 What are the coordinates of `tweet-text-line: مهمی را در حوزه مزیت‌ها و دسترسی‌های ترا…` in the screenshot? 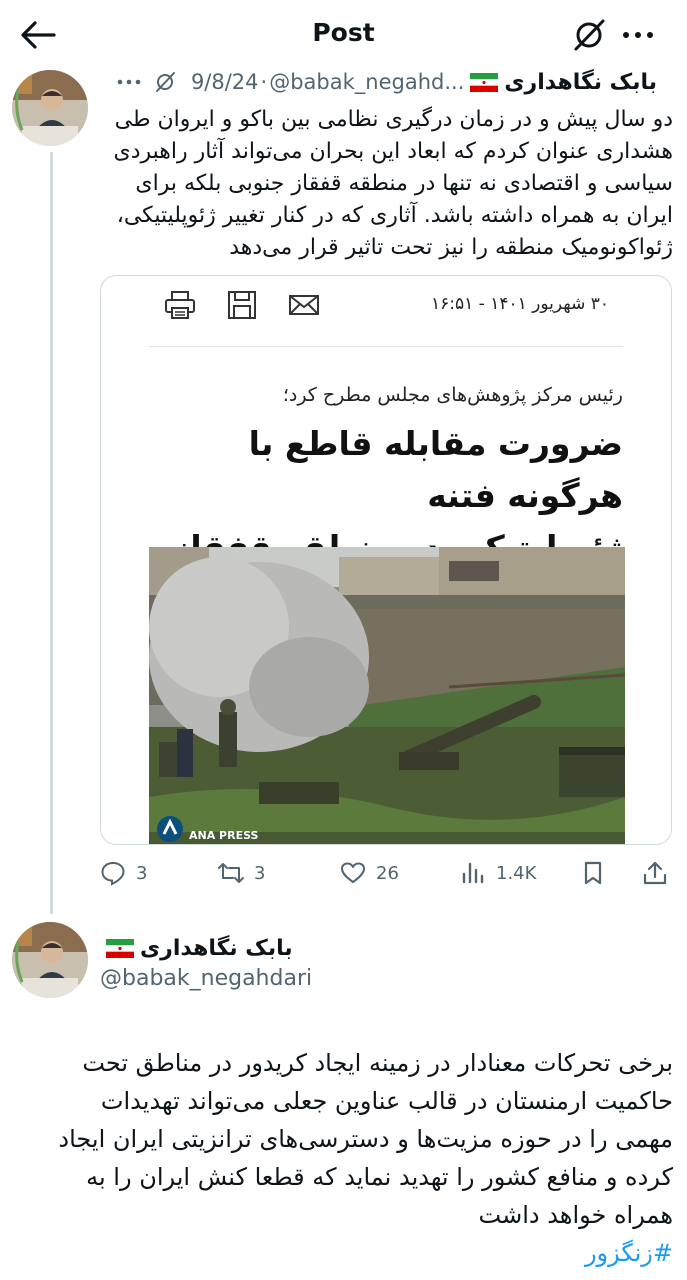 It's located at (365, 1139).